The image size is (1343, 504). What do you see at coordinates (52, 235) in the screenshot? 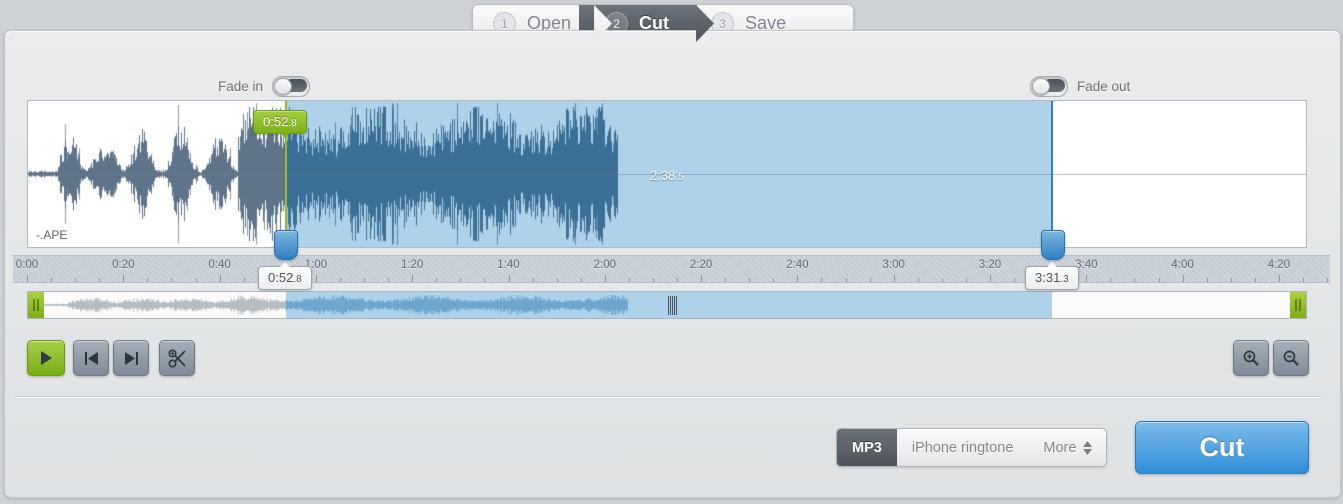
I see `file-format-label: -.APE` at bounding box center [52, 235].